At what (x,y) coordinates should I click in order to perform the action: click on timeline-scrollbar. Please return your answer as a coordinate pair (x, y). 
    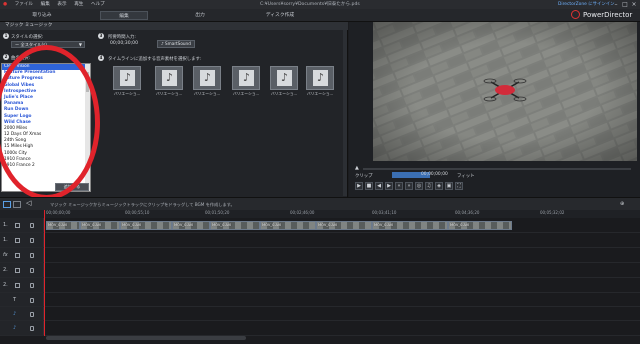
    Looking at the image, I should click on (146, 338).